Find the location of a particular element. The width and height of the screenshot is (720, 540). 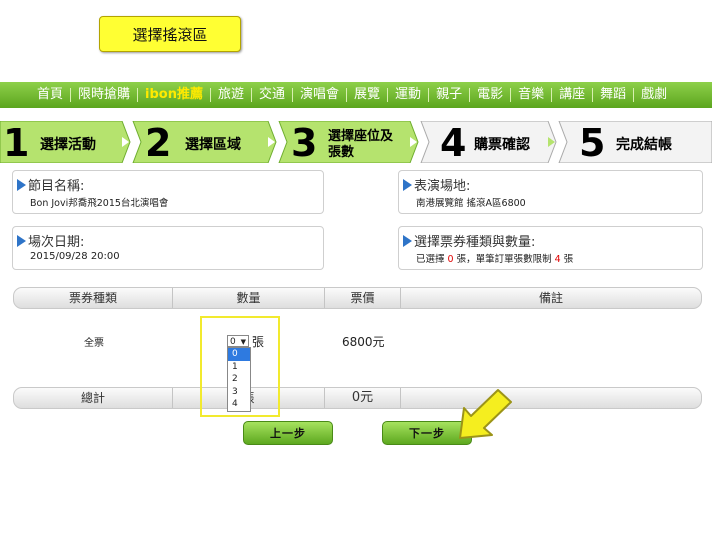

program-header: 節目名稱: is located at coordinates (50, 184).